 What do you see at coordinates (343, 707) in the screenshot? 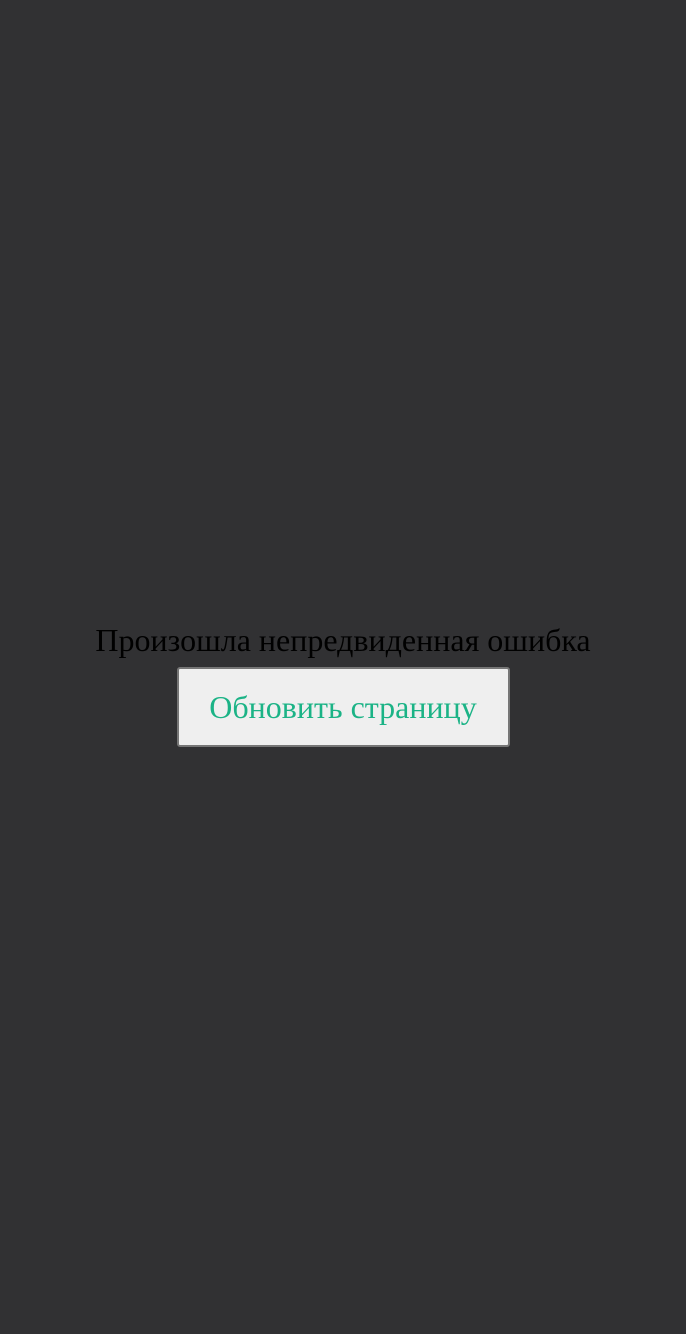
I see `reload-page-button: Обновить страницу` at bounding box center [343, 707].